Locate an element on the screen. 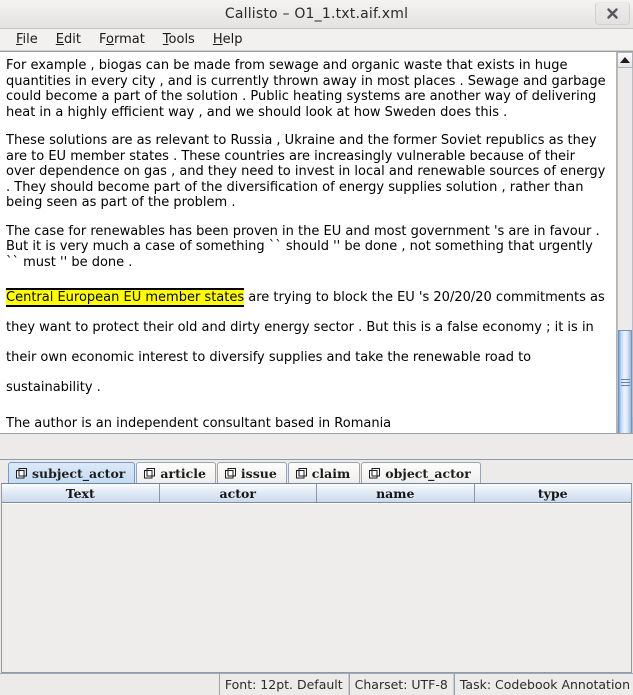 Image resolution: width=633 pixels, height=695 pixels. triangle-up-icon is located at coordinates (625, 60).